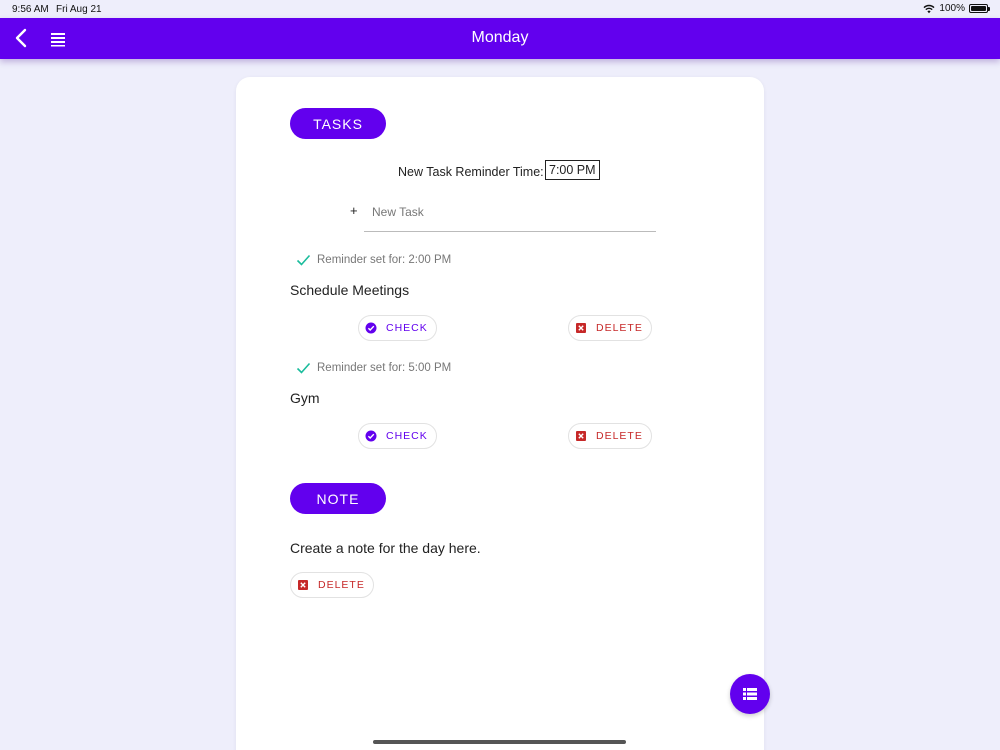 Image resolution: width=1000 pixels, height=750 pixels. Describe the element at coordinates (305, 398) in the screenshot. I see `task-name: Gym` at that location.